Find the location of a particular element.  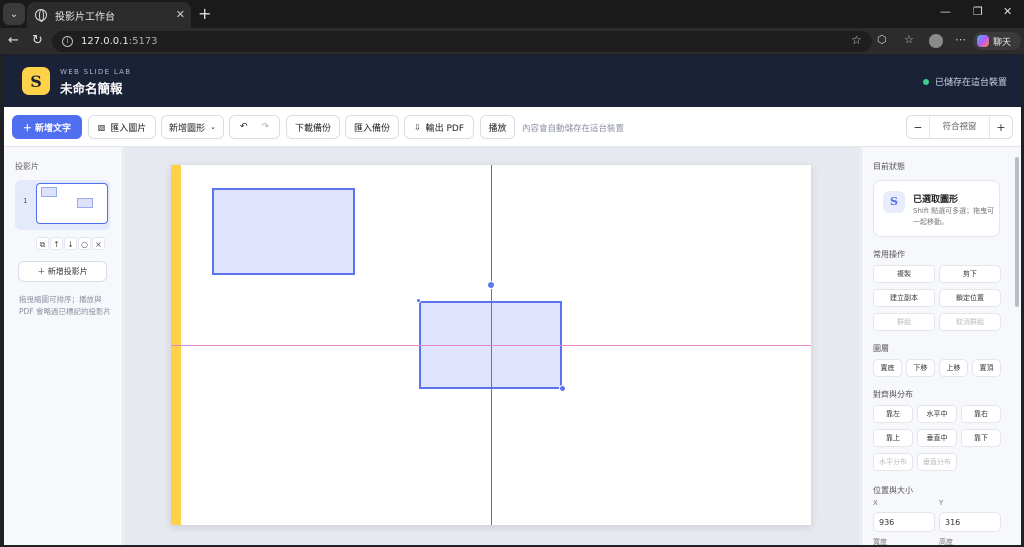

copilot-button: 聊天 is located at coordinates (997, 41).